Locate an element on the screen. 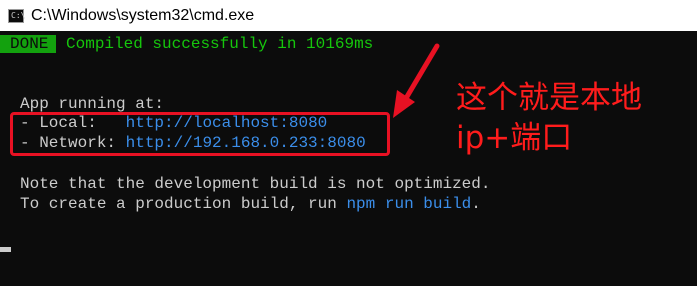 The image size is (697, 286). app-running-line: App running at: is located at coordinates (92, 104).